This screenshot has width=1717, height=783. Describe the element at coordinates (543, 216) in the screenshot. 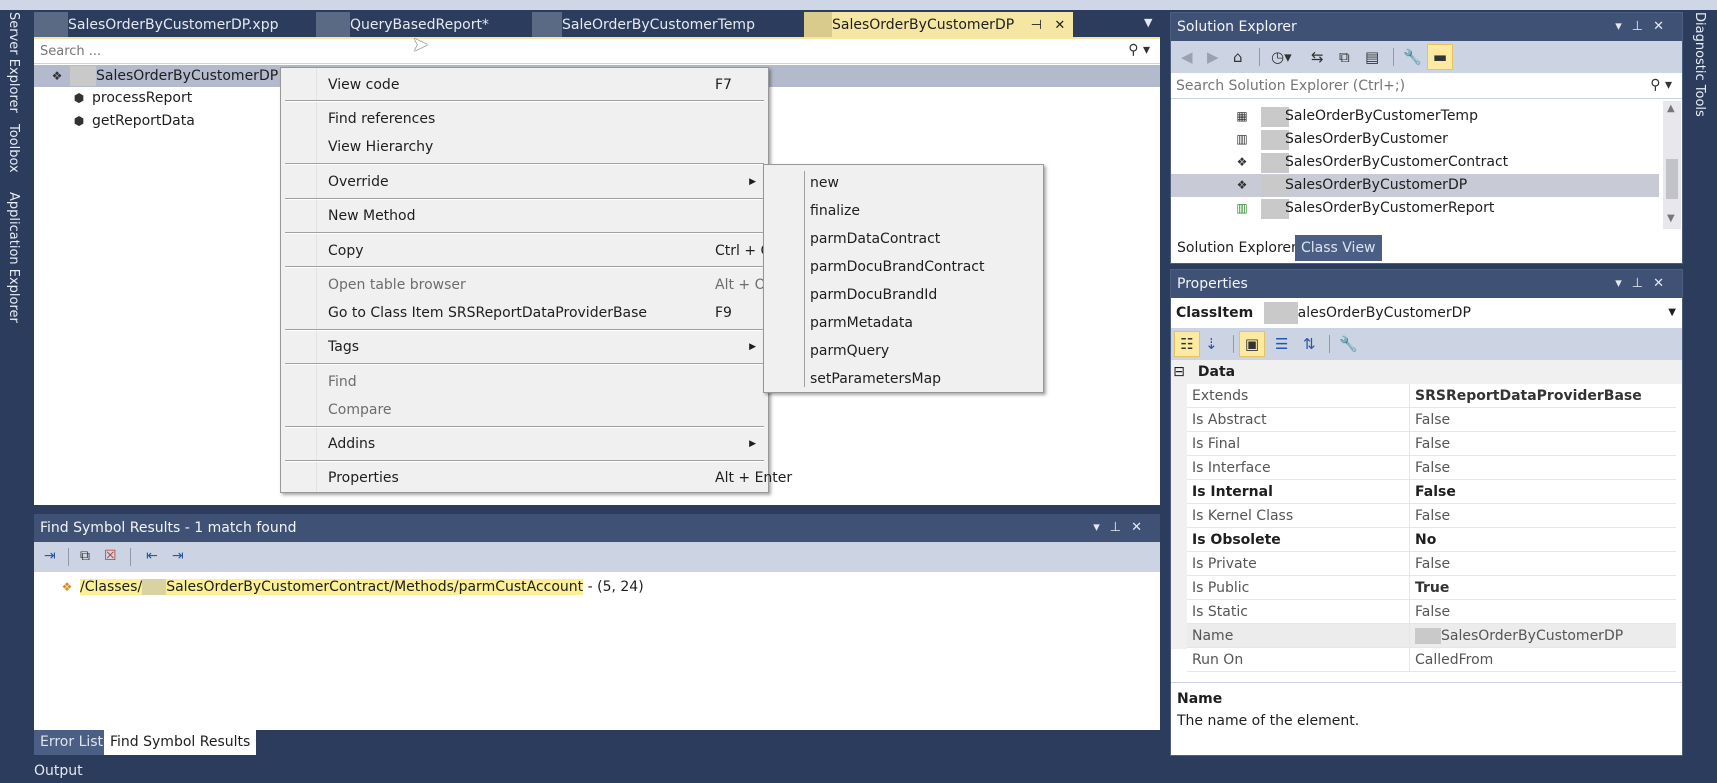

I see `menu-item-new-method: New Method` at that location.